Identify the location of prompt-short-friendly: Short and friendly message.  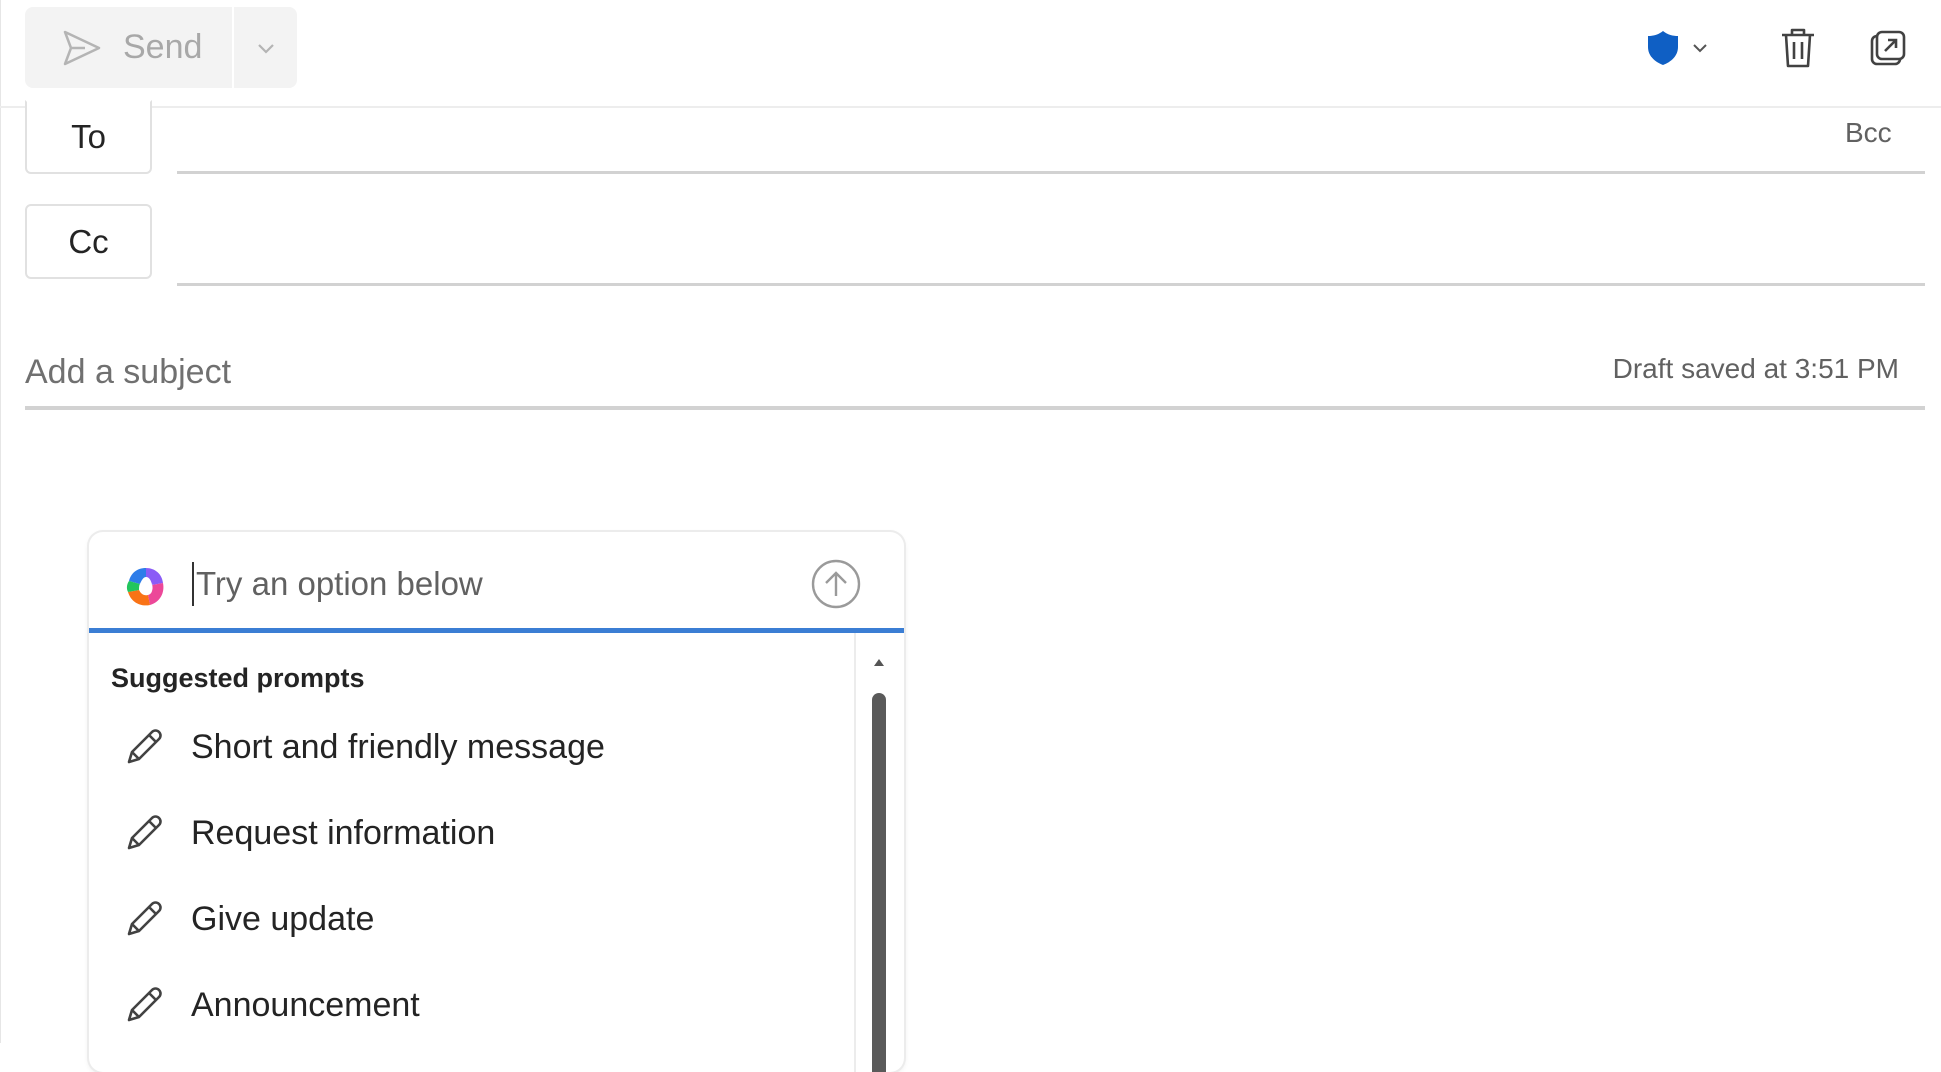
(363, 747).